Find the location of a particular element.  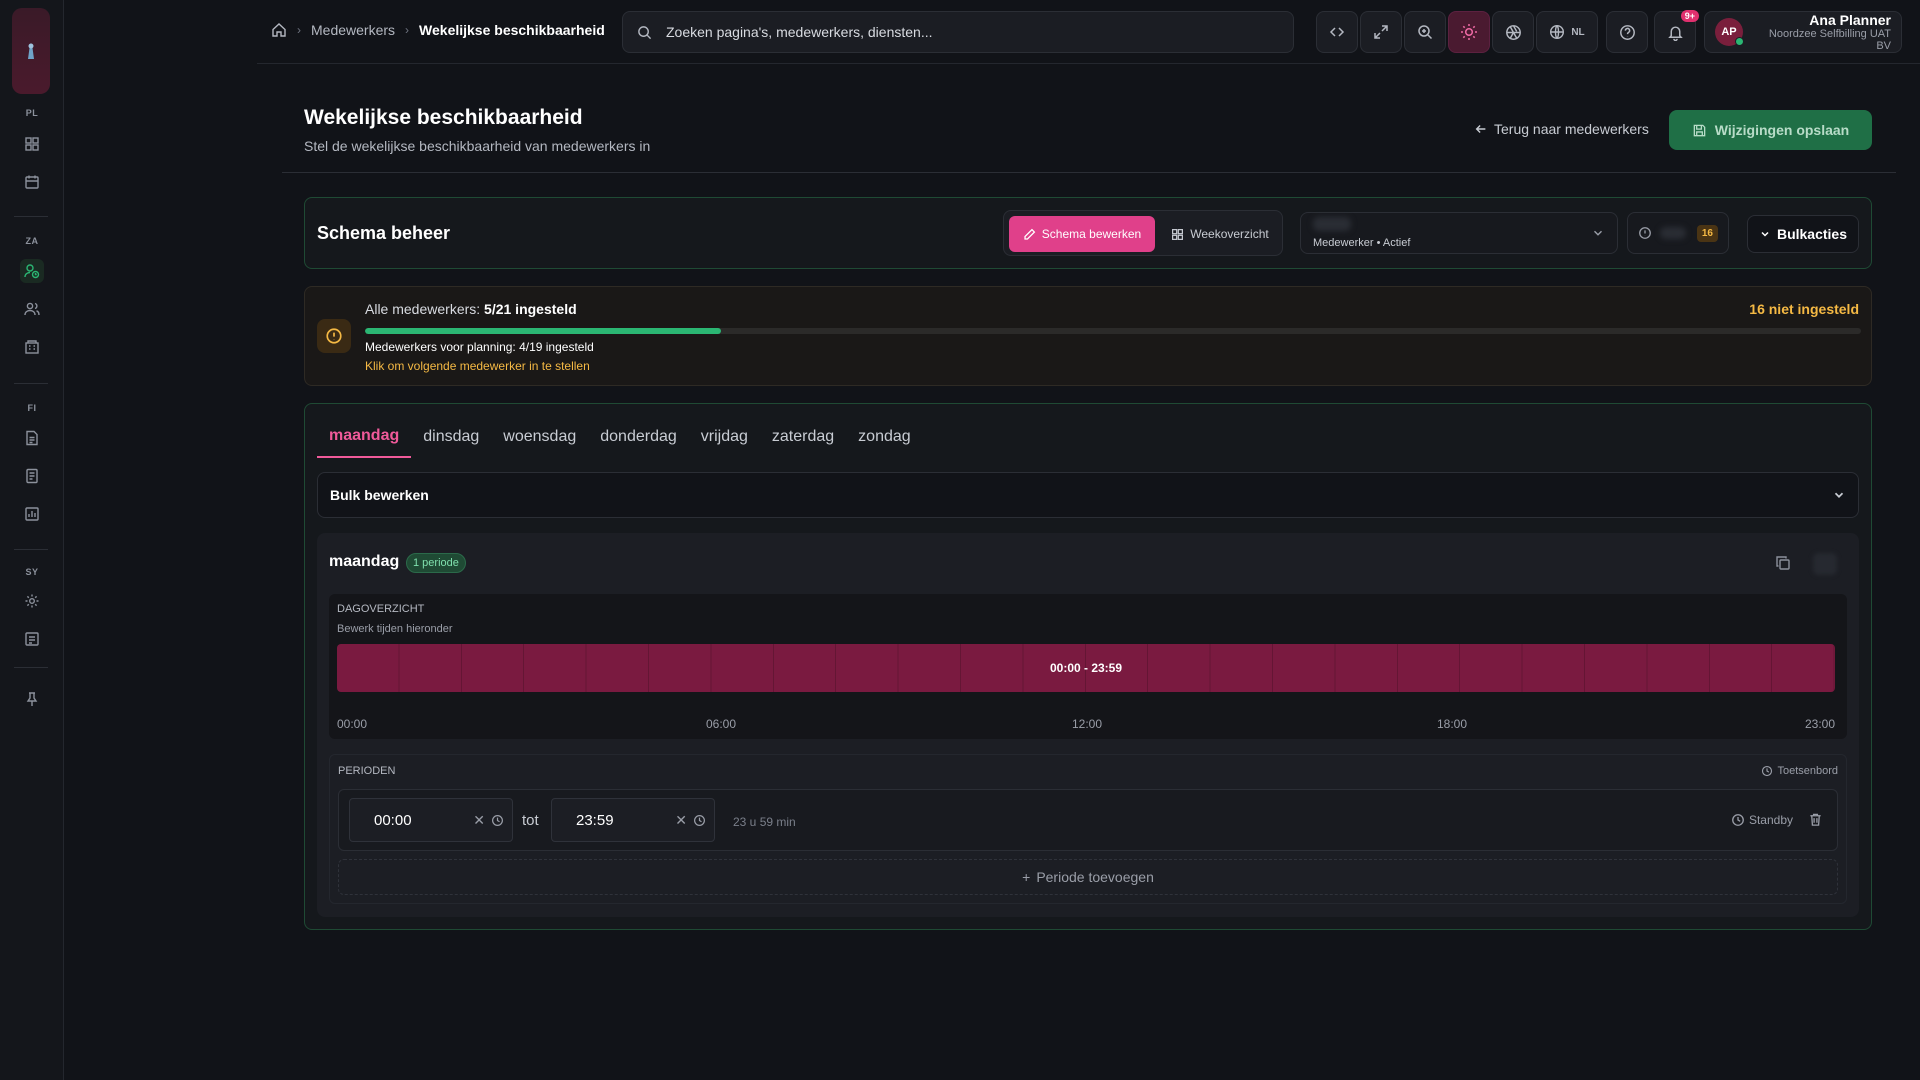

bulk-edit-label: Bulk bewerken is located at coordinates (379, 495).